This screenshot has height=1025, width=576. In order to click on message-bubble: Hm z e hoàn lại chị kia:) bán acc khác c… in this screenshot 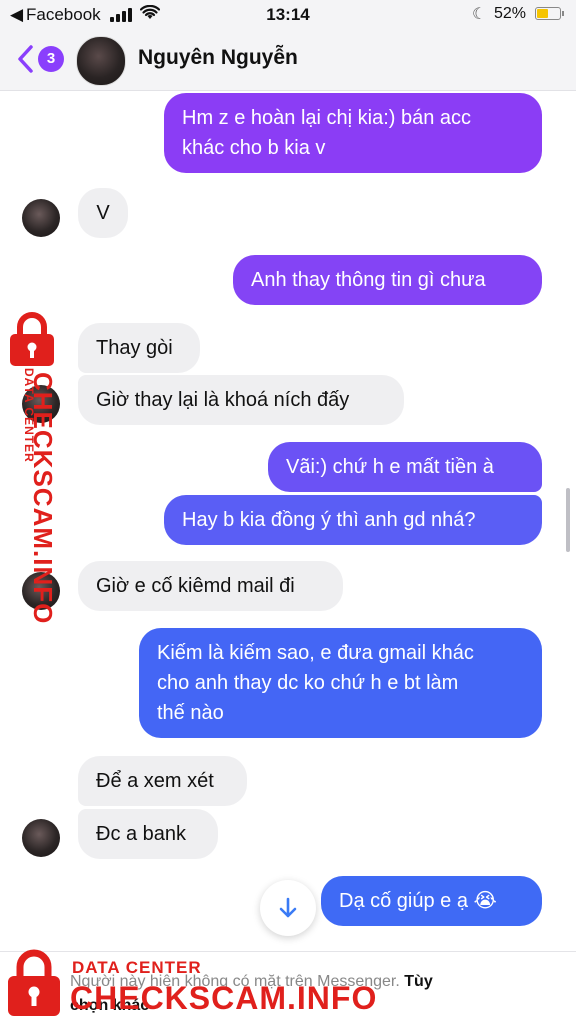, I will do `click(353, 133)`.